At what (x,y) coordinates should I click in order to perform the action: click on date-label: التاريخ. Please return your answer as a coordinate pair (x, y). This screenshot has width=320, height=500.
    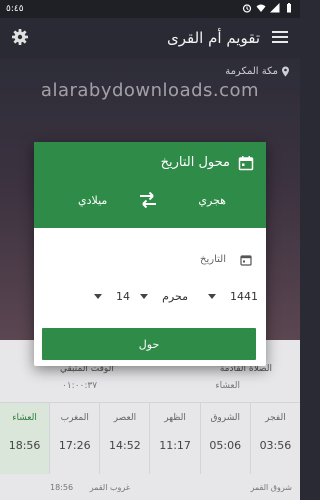
    Looking at the image, I should click on (213, 259).